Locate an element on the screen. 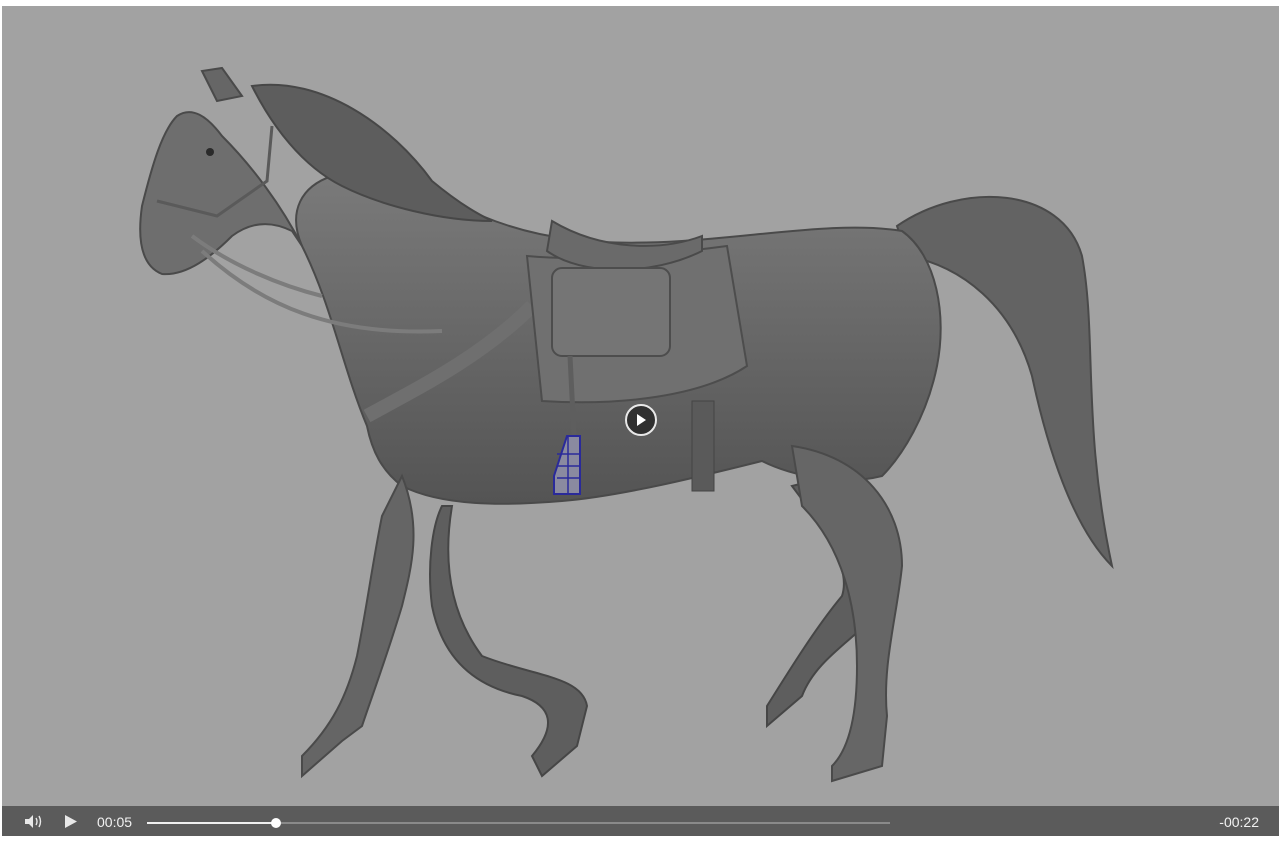  volume-icon is located at coordinates (33, 821).